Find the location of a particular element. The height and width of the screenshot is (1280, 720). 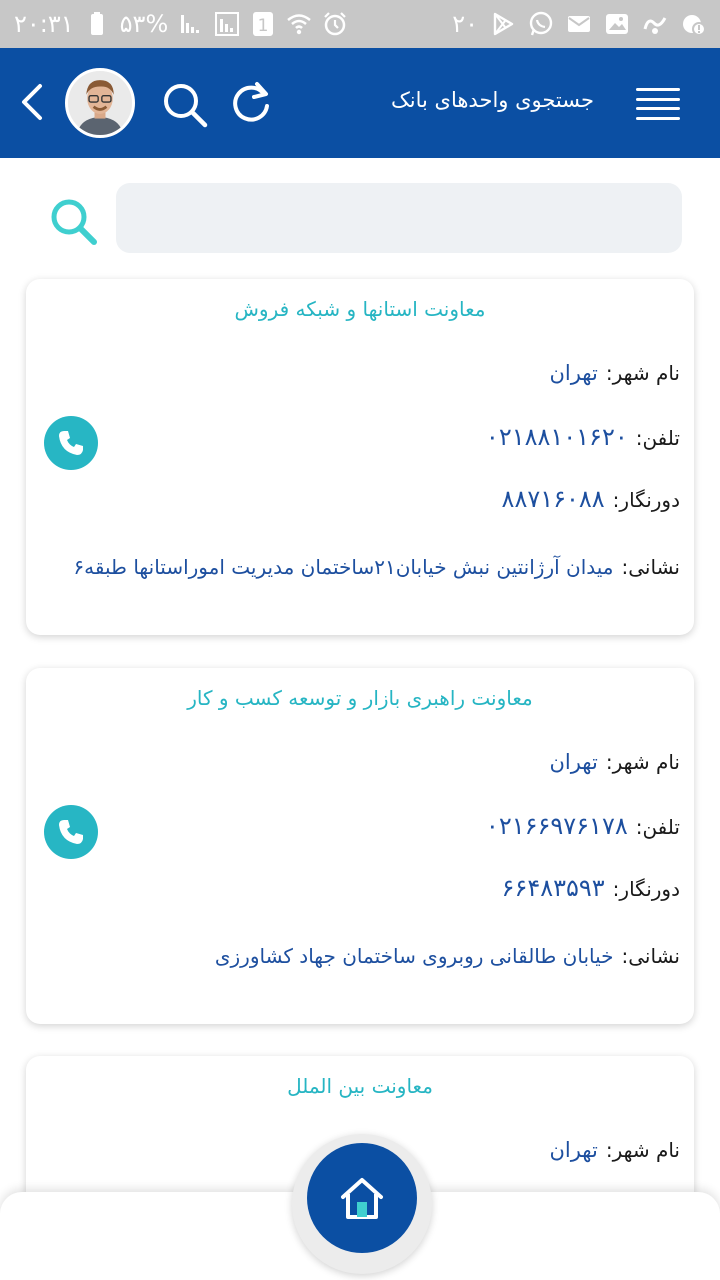

menu-button is located at coordinates (658, 104).